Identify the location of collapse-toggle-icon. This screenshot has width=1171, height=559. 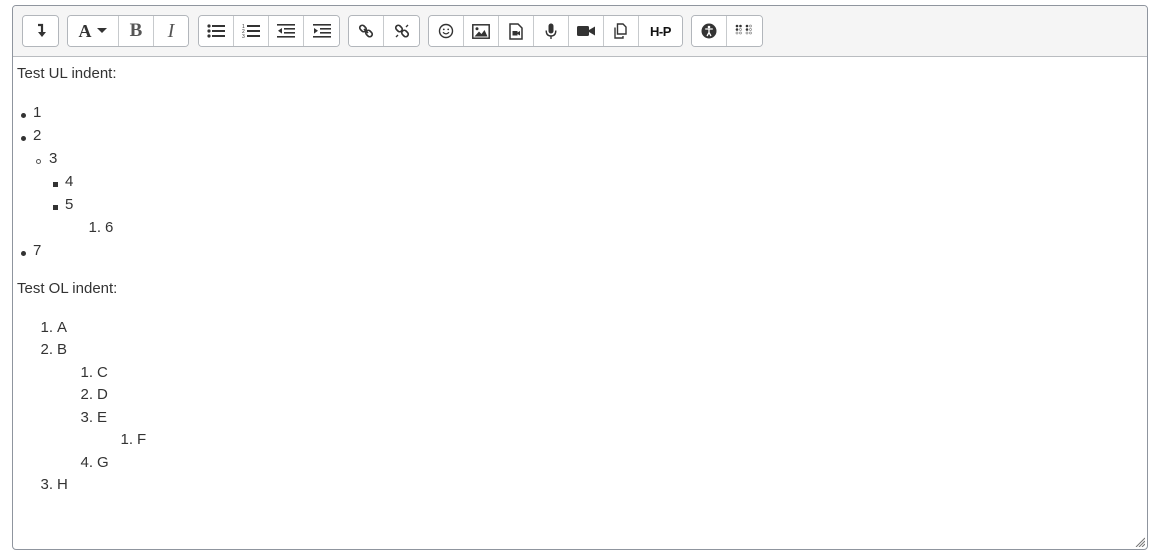
(41, 30).